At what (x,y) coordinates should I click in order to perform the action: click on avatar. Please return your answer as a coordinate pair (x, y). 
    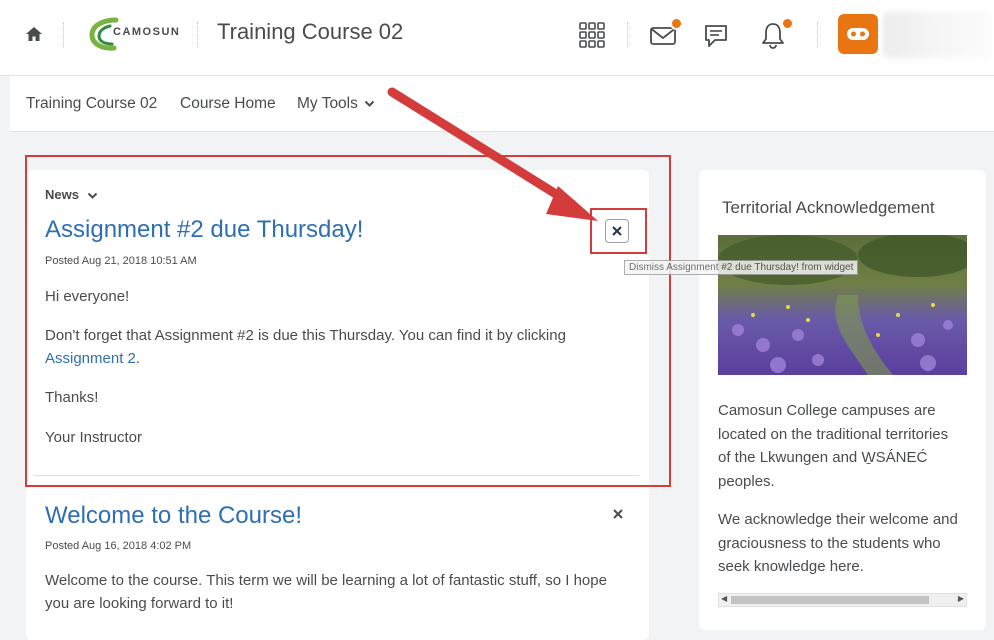
    Looking at the image, I should click on (858, 34).